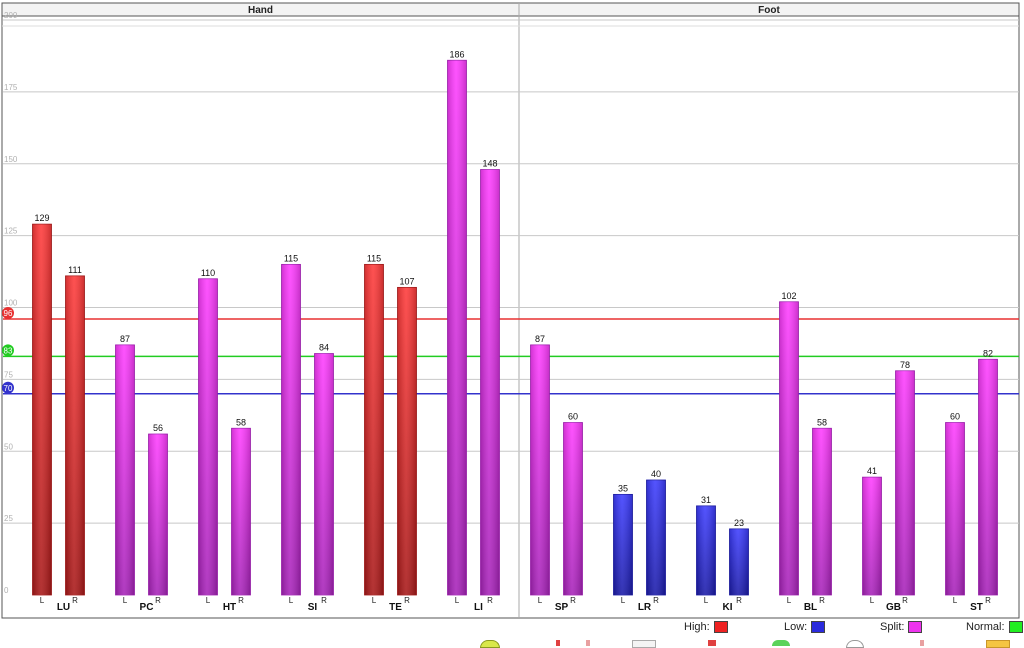 This screenshot has width=1024, height=648. I want to click on group-label-te: TE, so click(395, 607).